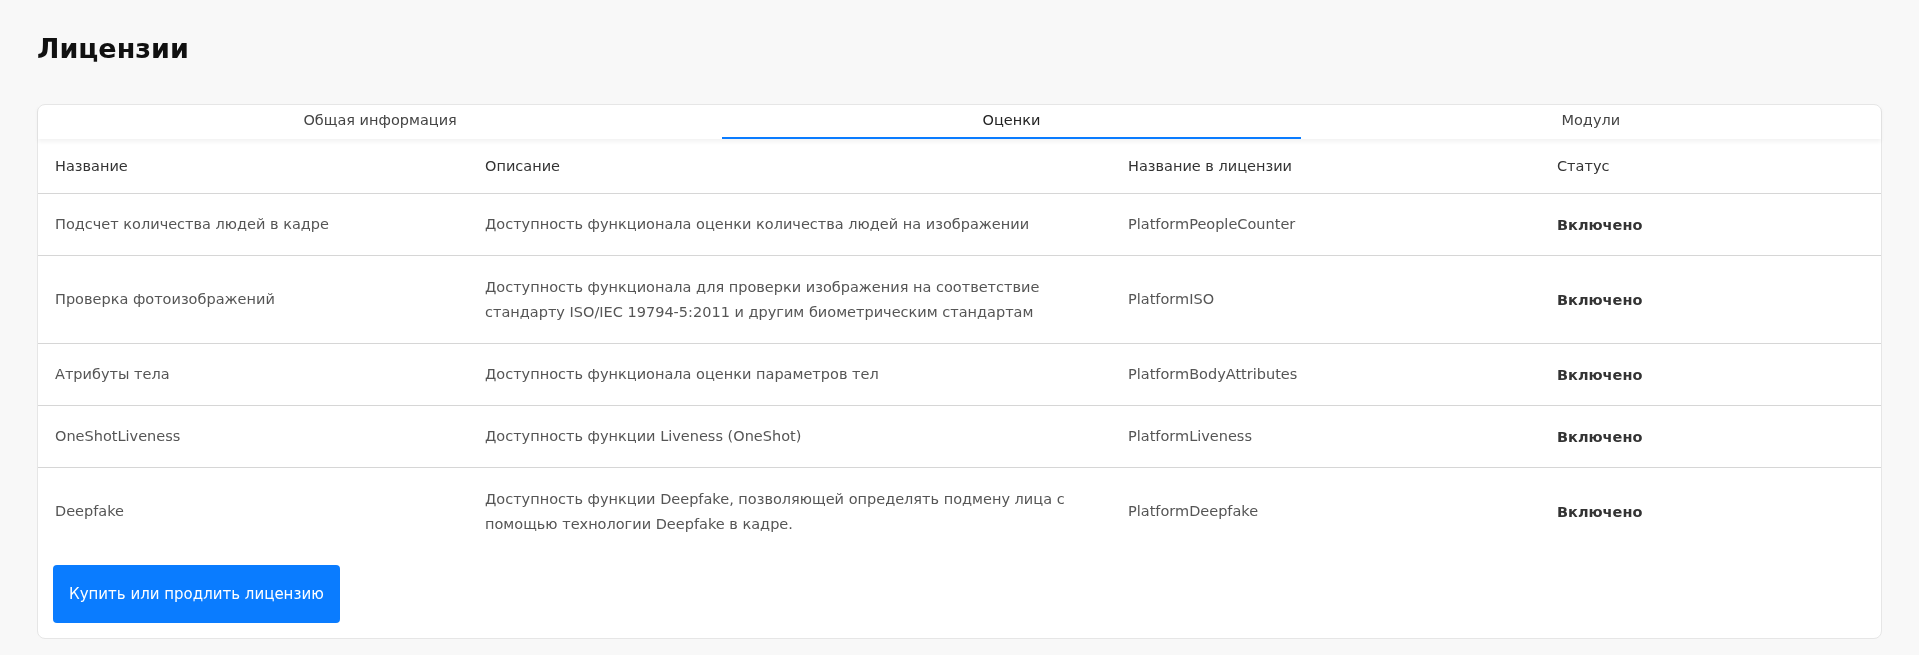  What do you see at coordinates (113, 49) in the screenshot?
I see `page-title: Лицензии` at bounding box center [113, 49].